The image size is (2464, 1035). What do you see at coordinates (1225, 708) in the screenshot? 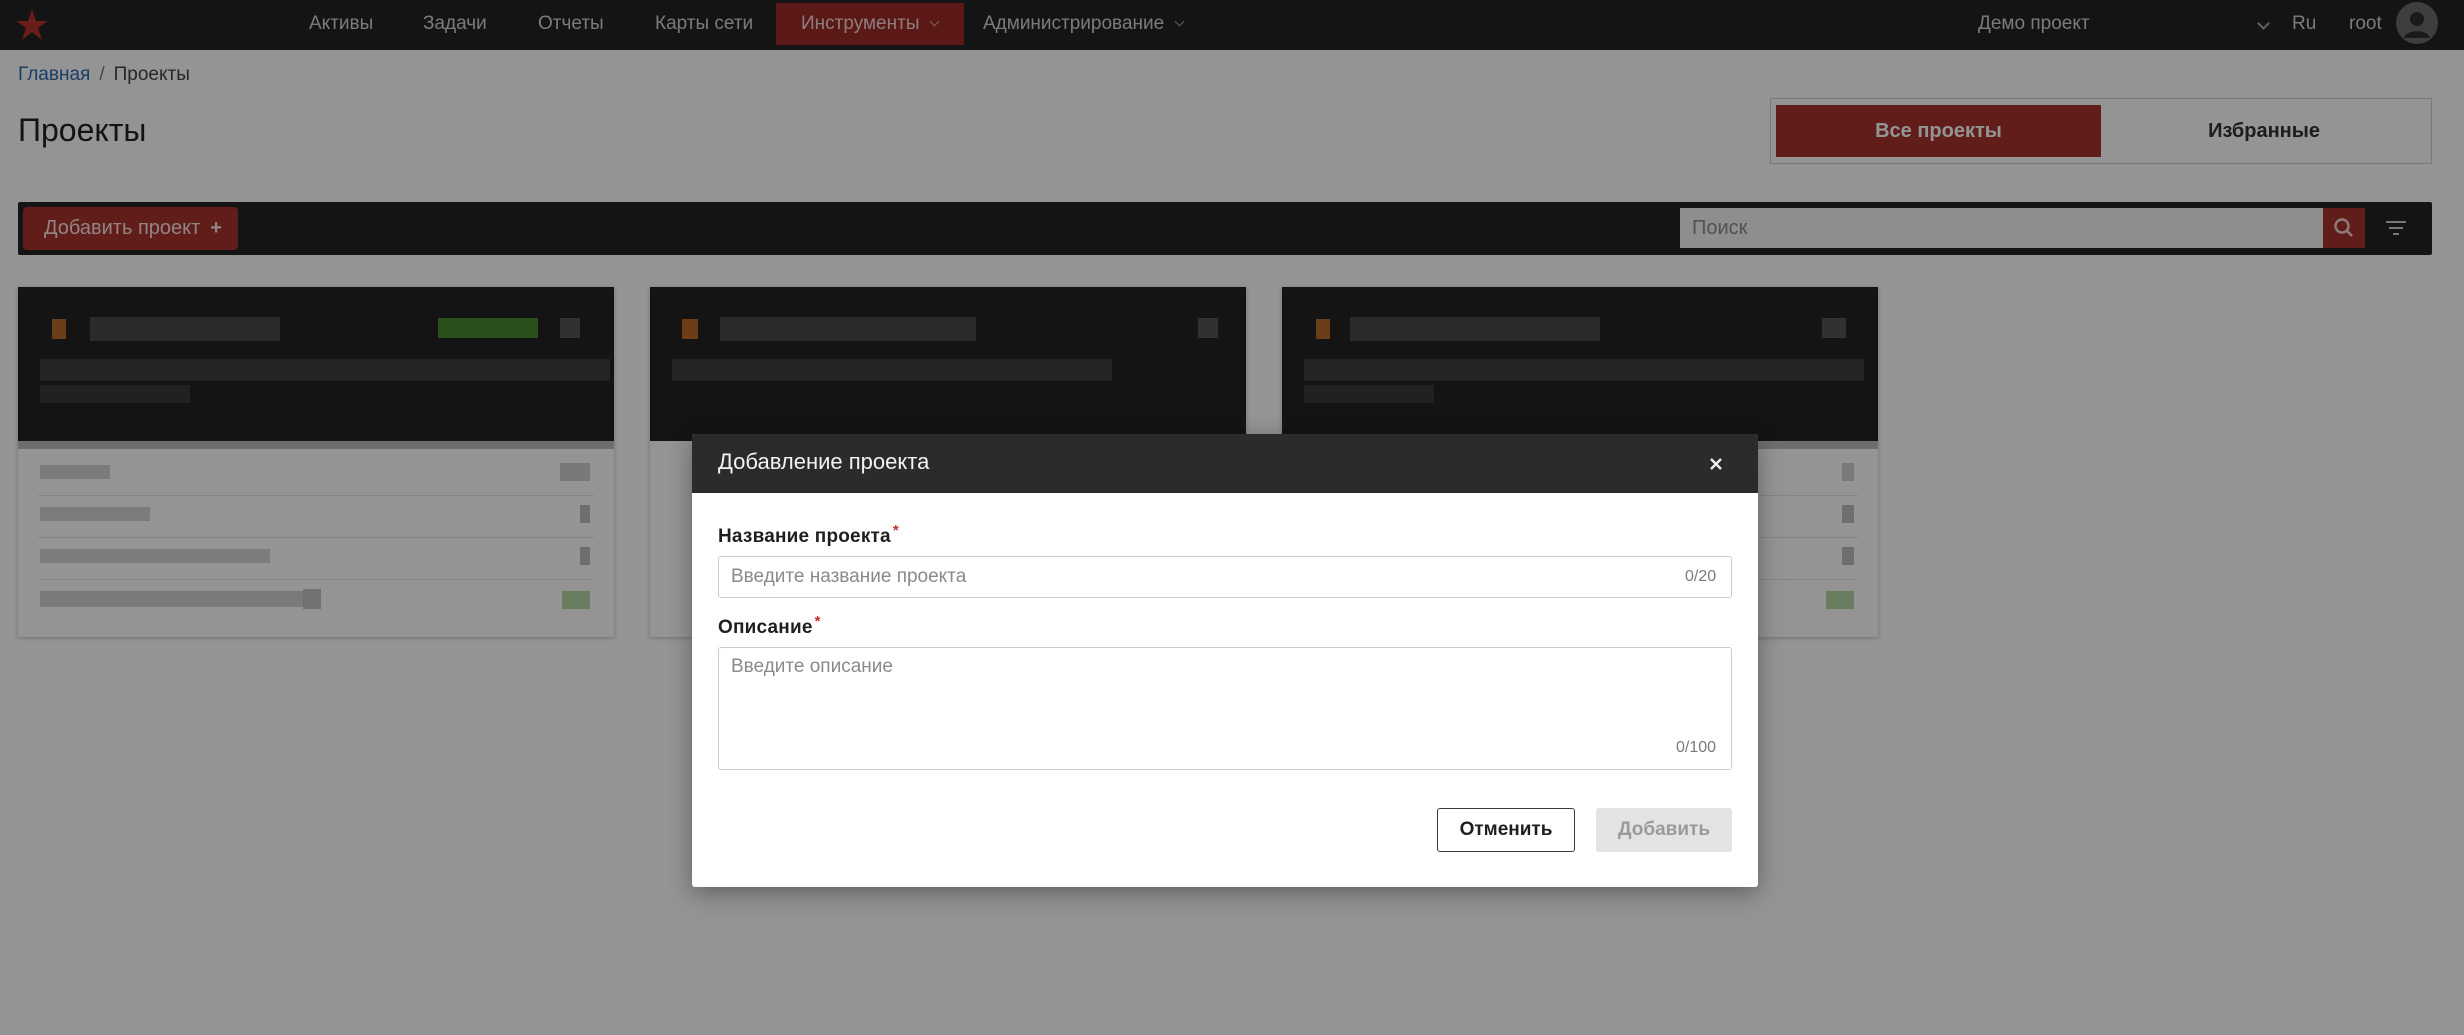
I see `description-input` at bounding box center [1225, 708].